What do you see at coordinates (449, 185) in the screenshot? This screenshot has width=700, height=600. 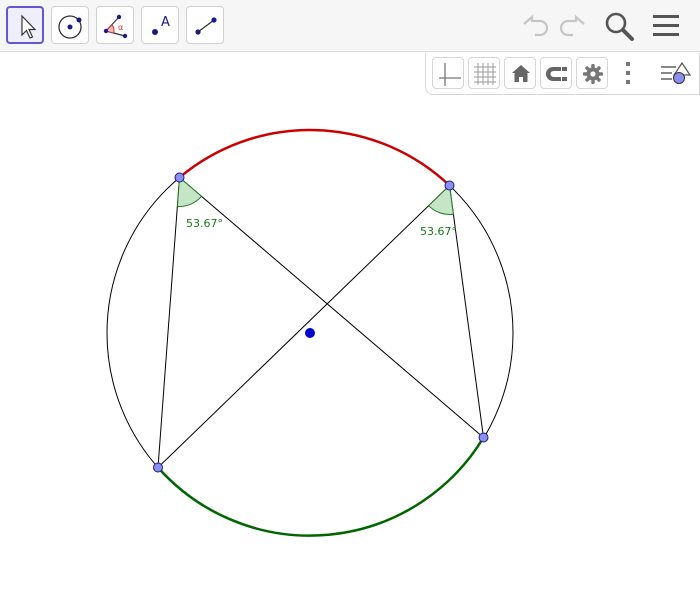 I see `point-top-right` at bounding box center [449, 185].